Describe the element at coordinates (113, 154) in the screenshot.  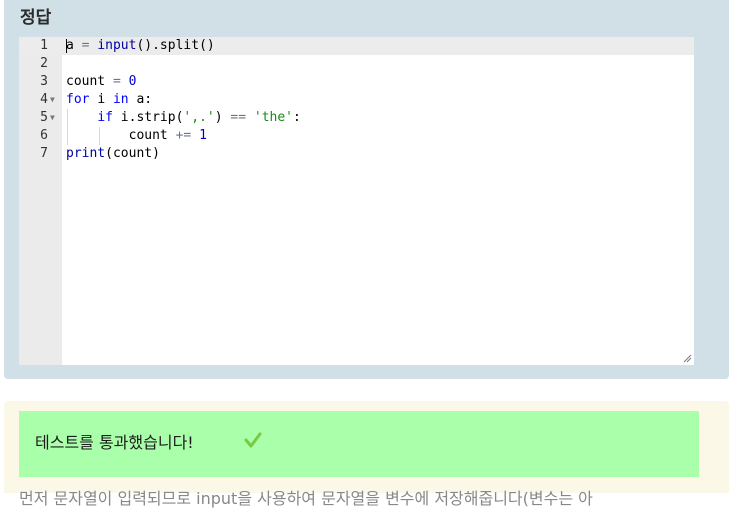
I see `code-text: print(count)` at that location.